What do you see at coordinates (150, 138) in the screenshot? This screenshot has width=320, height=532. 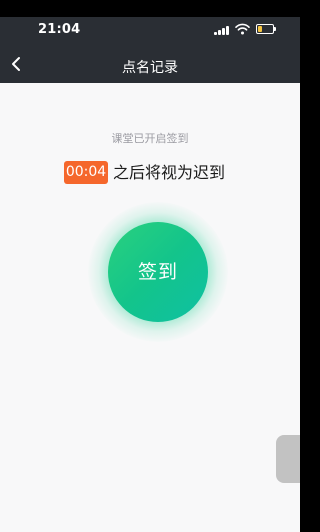 I see `checkin-open-hint: 课堂已开启签到` at bounding box center [150, 138].